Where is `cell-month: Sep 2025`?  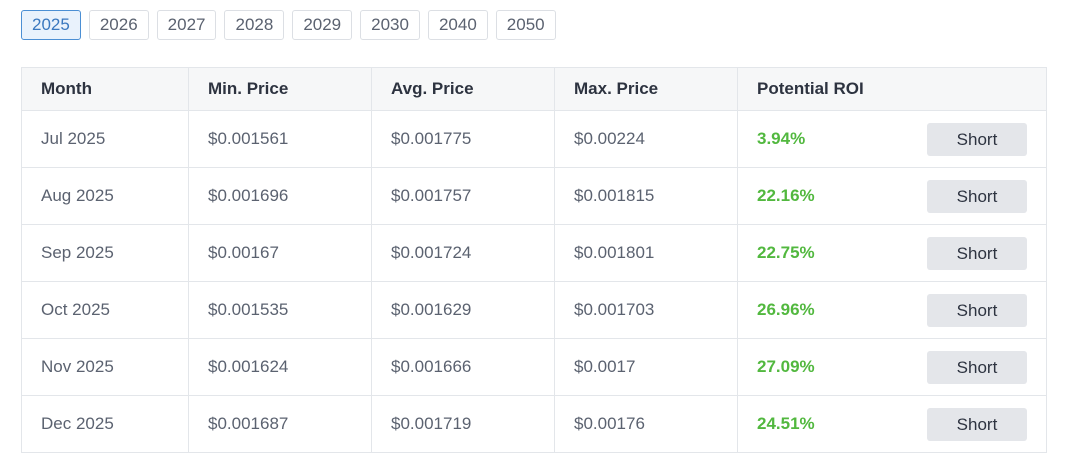 cell-month: Sep 2025 is located at coordinates (105, 253).